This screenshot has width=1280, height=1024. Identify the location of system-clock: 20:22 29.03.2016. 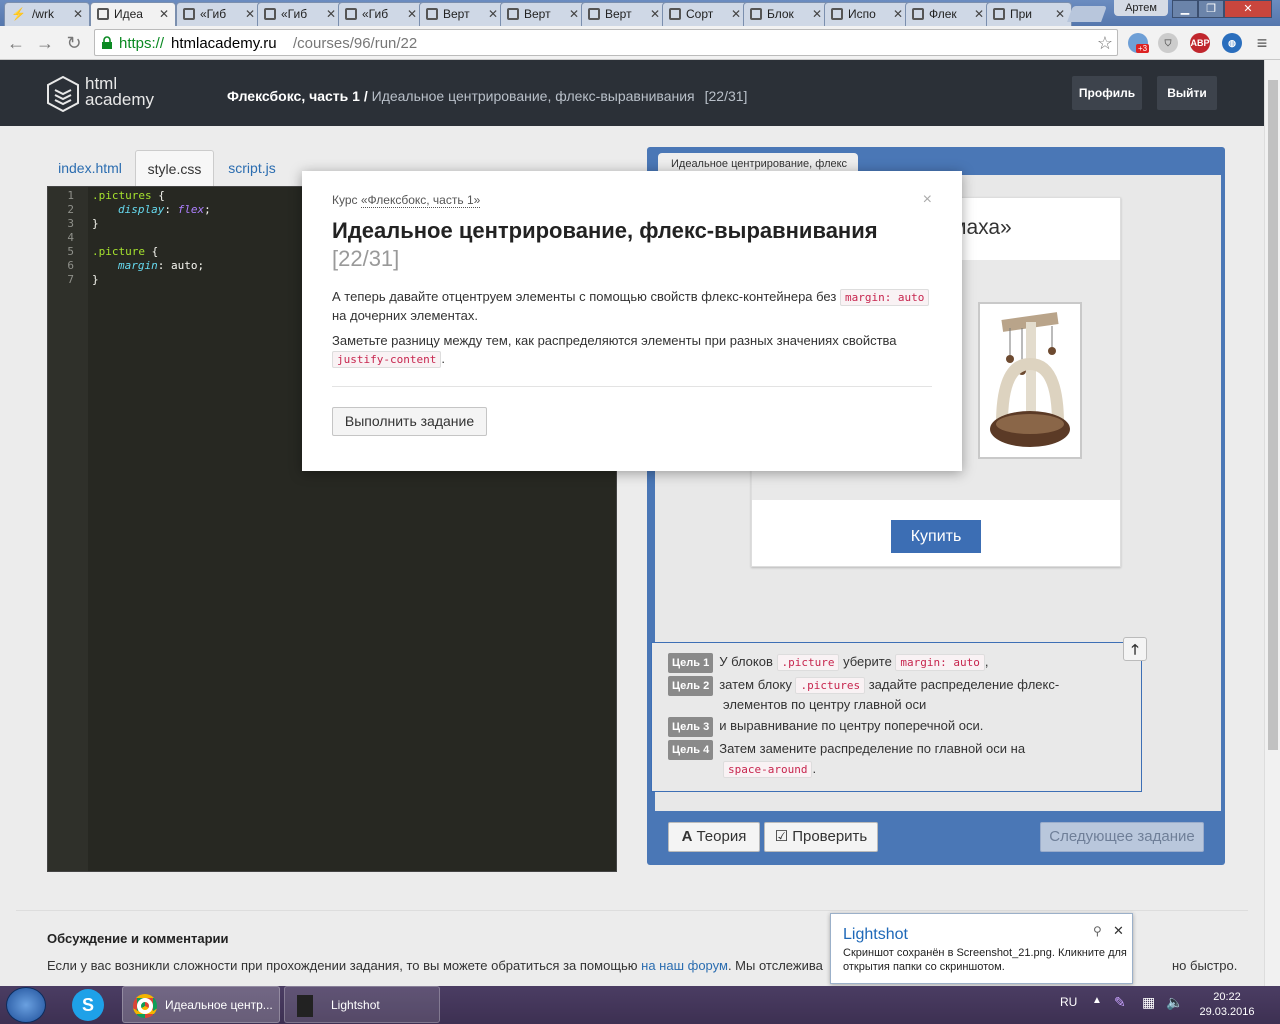
(1227, 1005).